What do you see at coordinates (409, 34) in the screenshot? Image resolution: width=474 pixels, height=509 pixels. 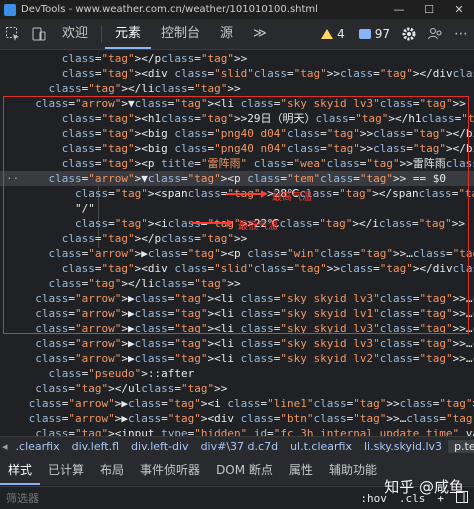 I see `gear-icon` at bounding box center [409, 34].